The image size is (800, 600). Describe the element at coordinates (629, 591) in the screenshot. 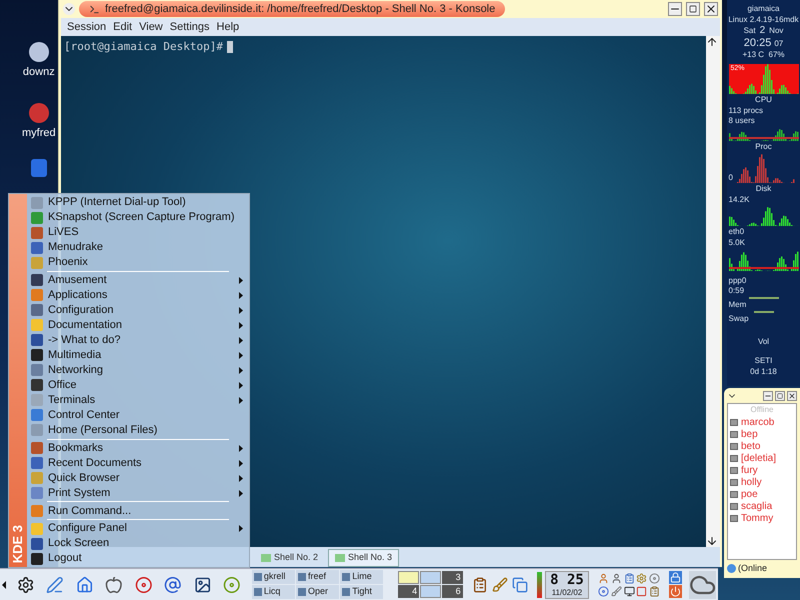

I see `monitor-icon` at that location.